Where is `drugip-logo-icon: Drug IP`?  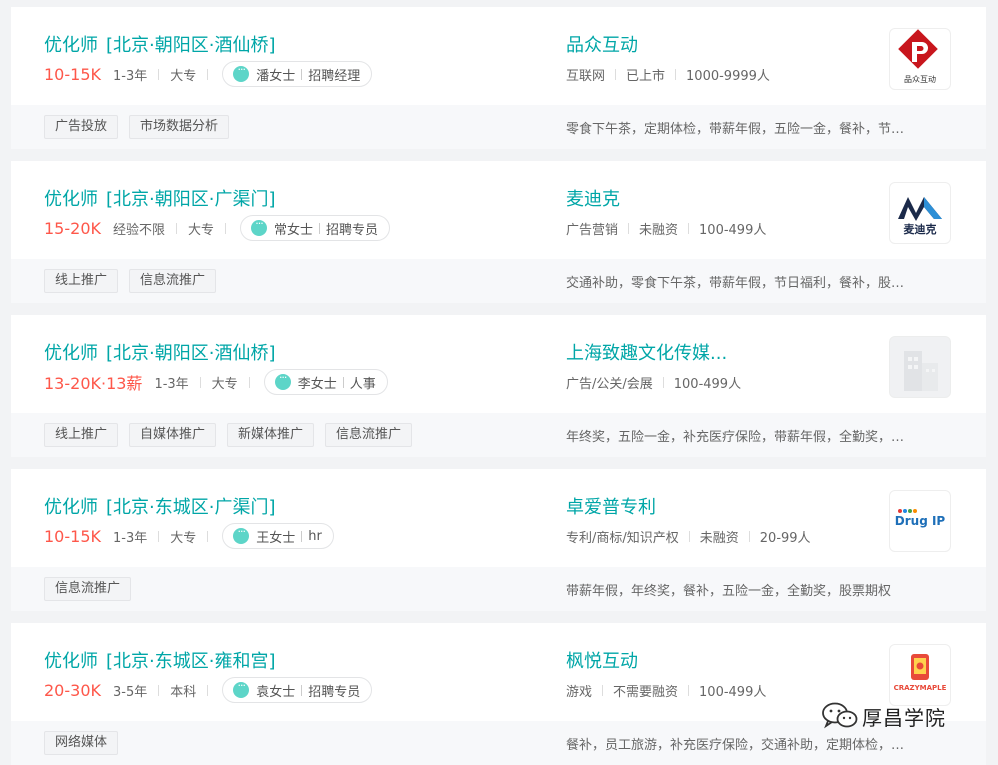
drugip-logo-icon: Drug IP is located at coordinates (920, 518).